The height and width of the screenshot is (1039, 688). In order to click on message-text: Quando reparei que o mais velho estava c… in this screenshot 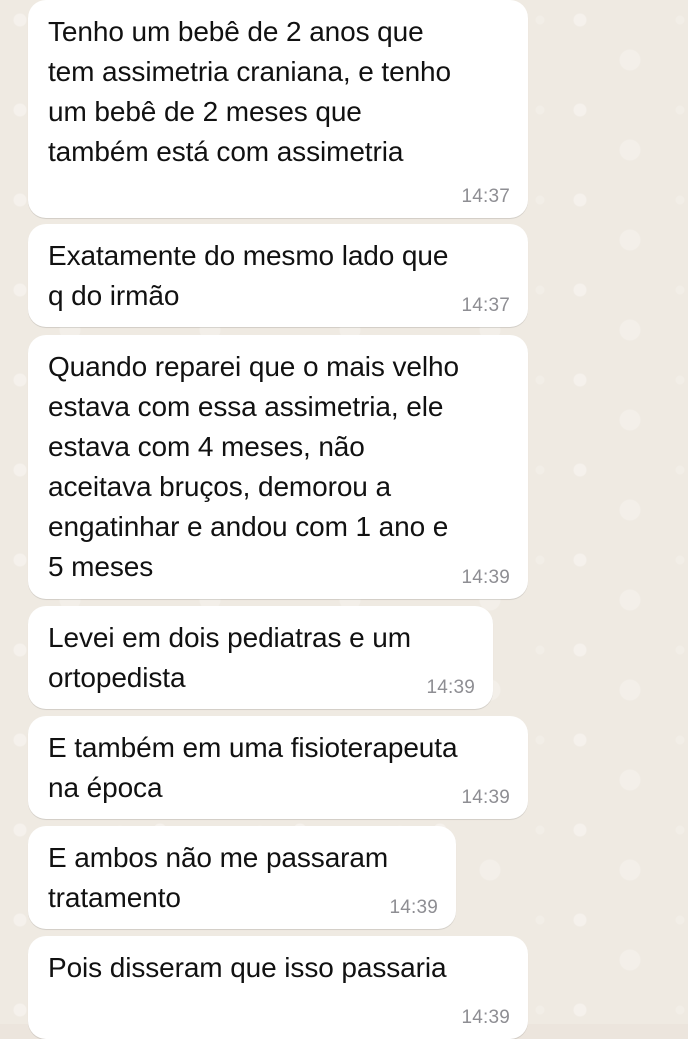, I will do `click(253, 466)`.